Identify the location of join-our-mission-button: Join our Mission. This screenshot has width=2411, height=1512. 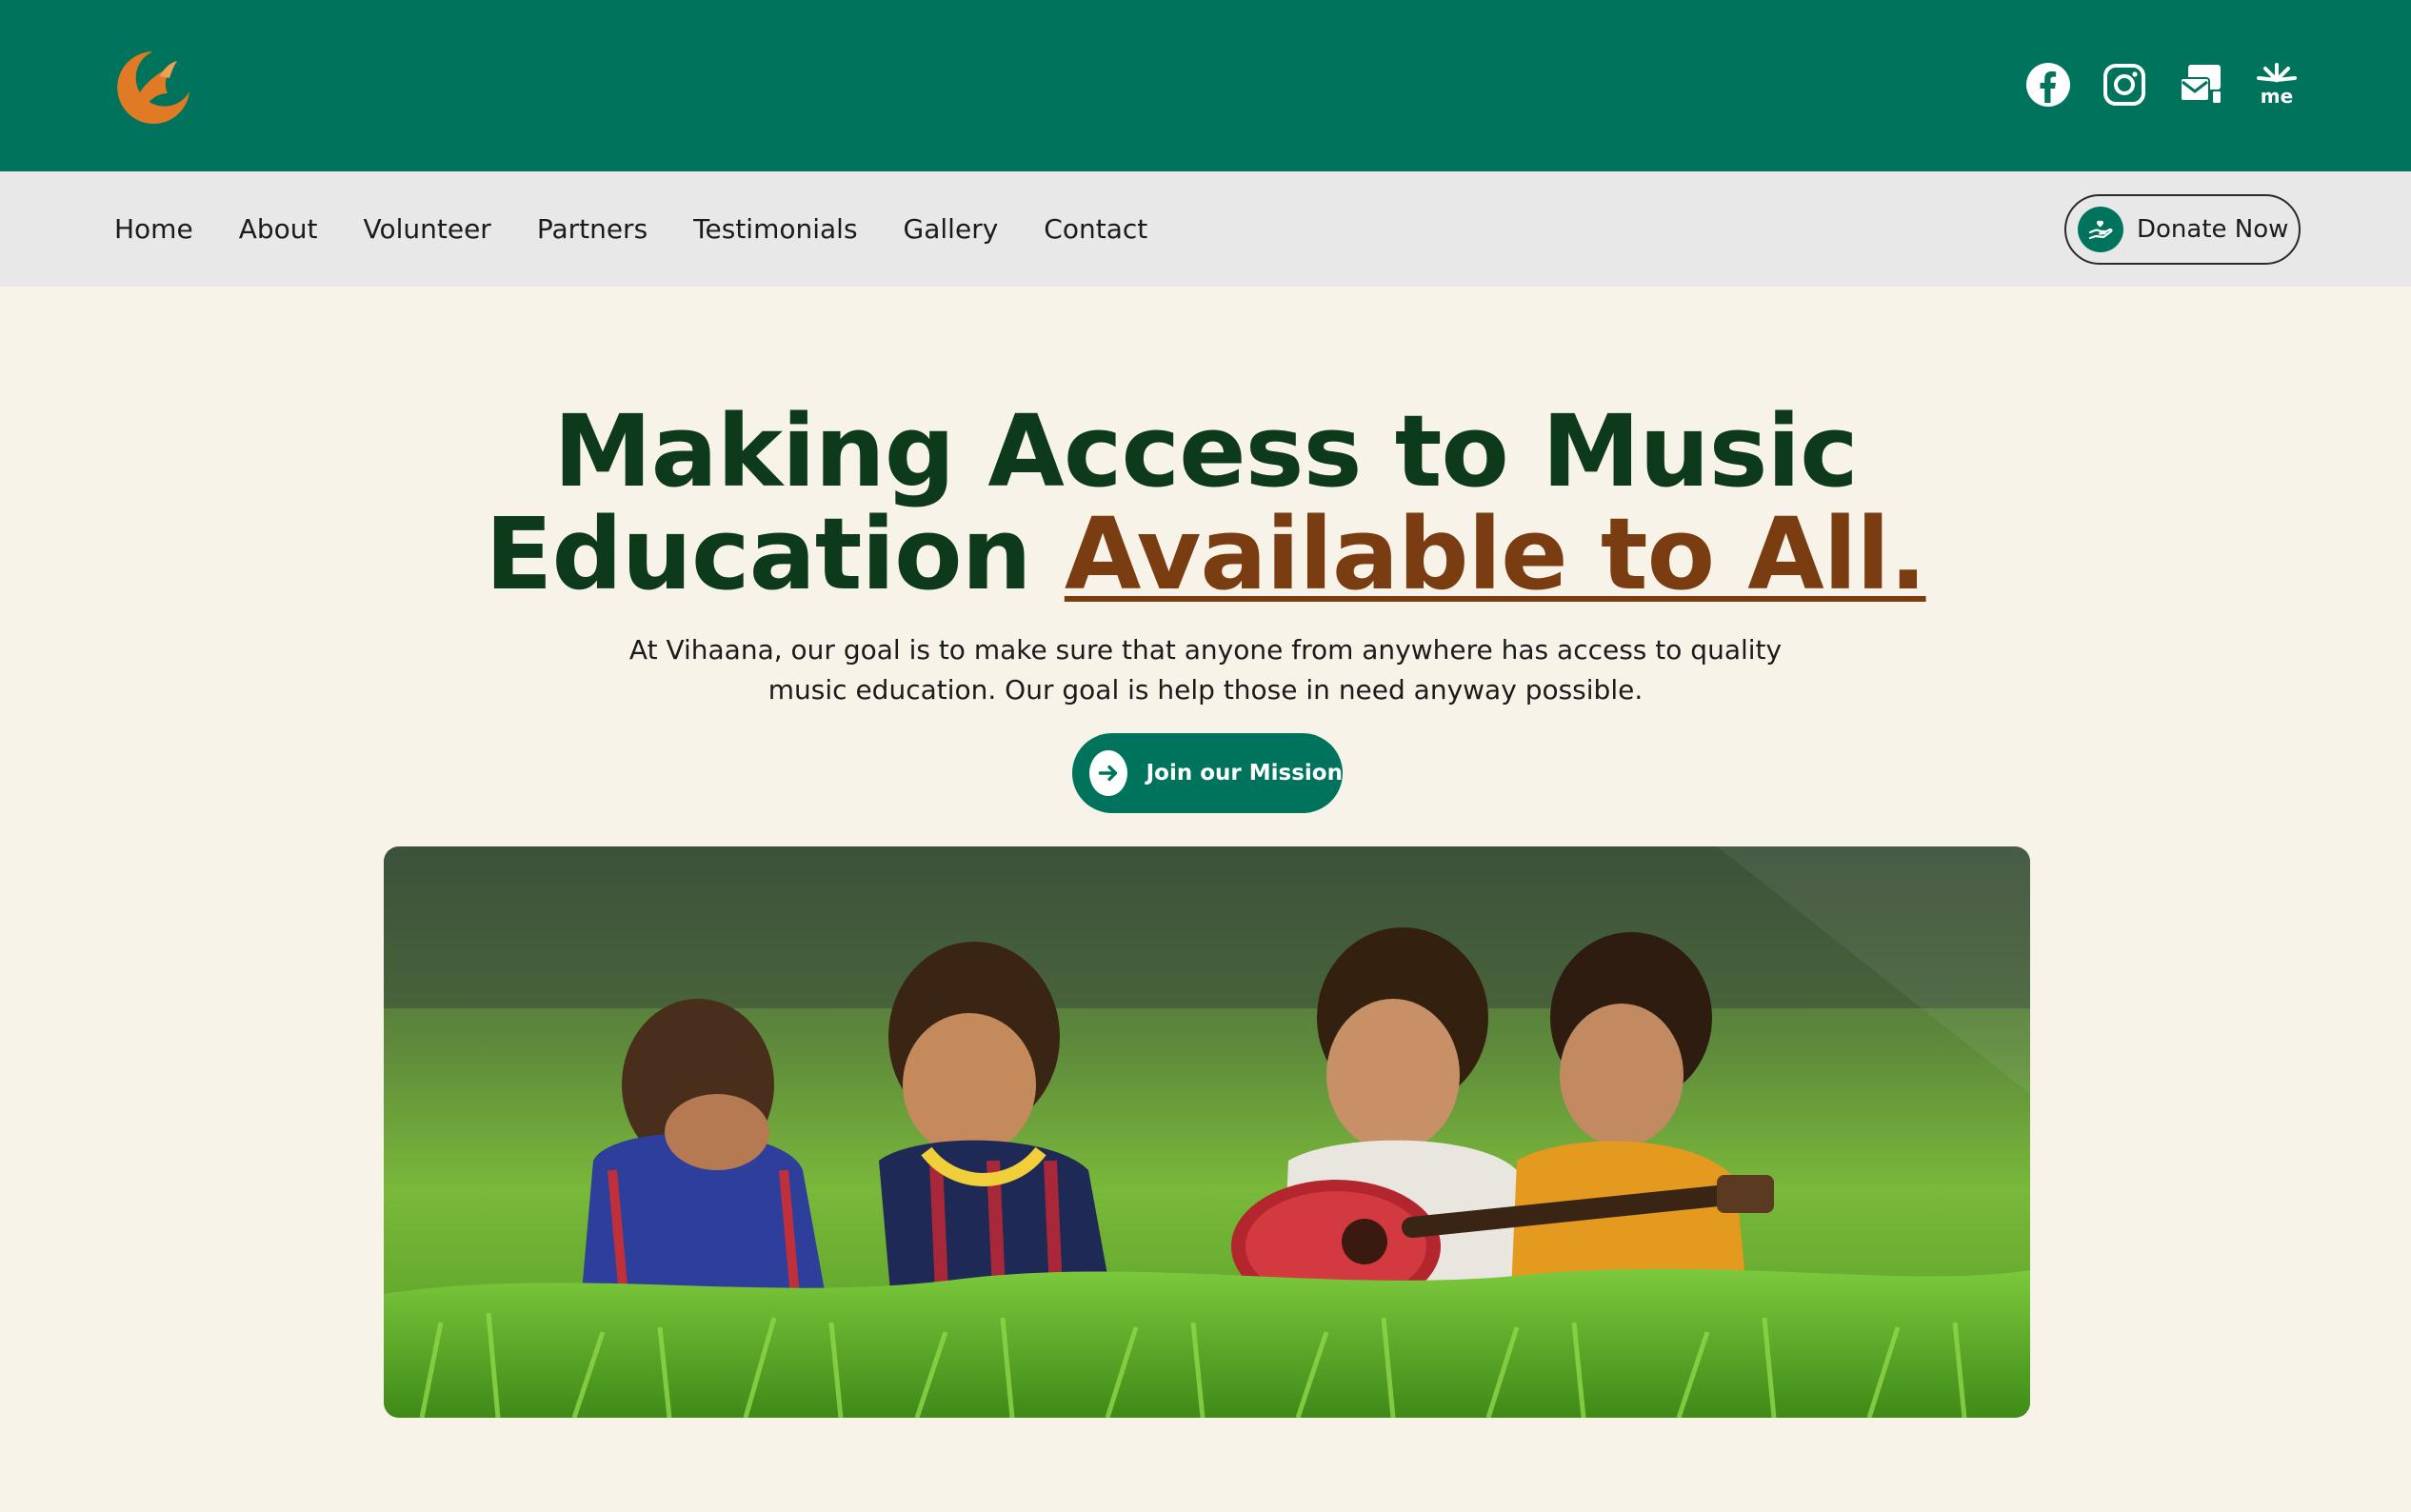
(1208, 773).